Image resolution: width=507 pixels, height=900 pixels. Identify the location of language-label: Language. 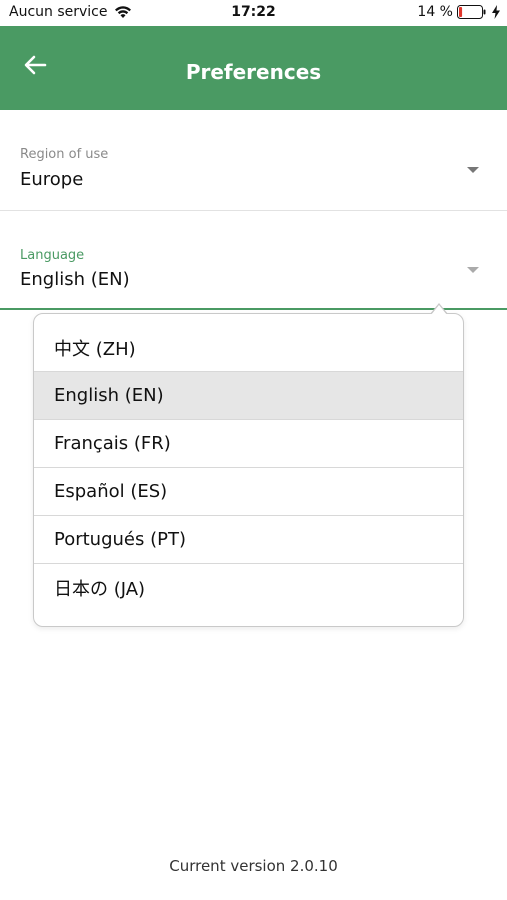
(52, 255).